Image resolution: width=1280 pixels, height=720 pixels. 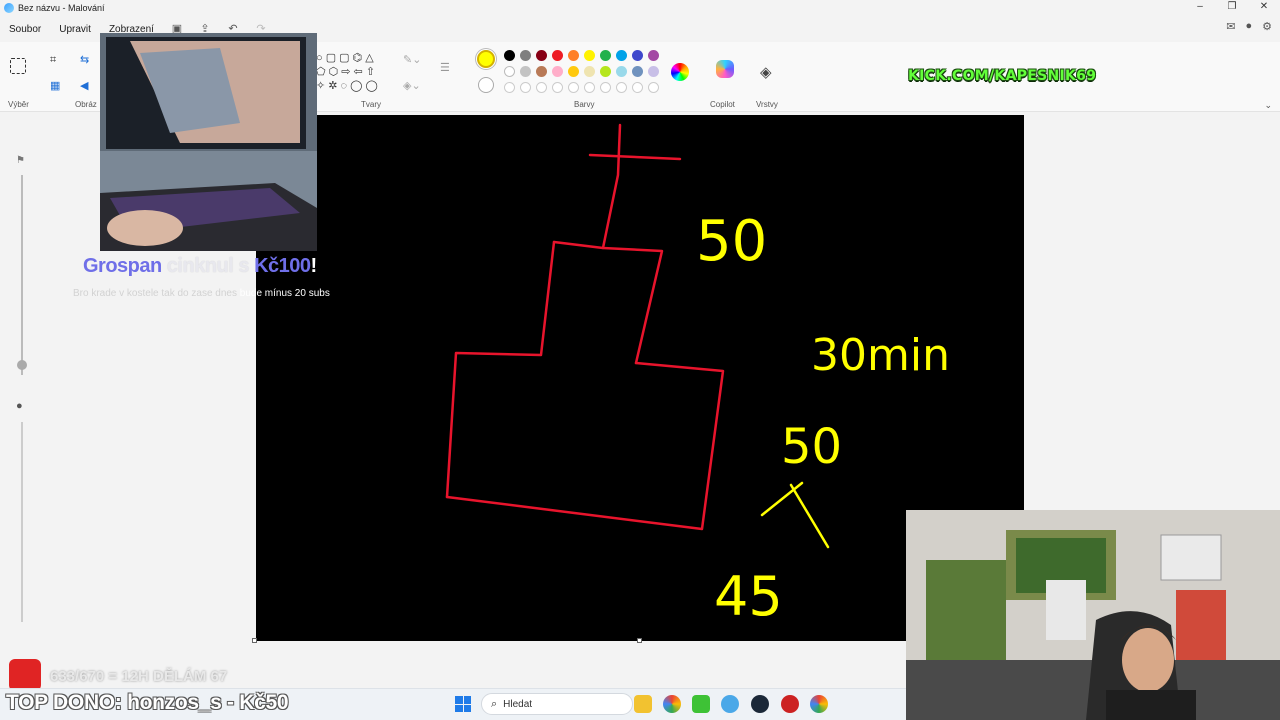 I want to click on maximize-button: ❐, so click(x=1232, y=8).